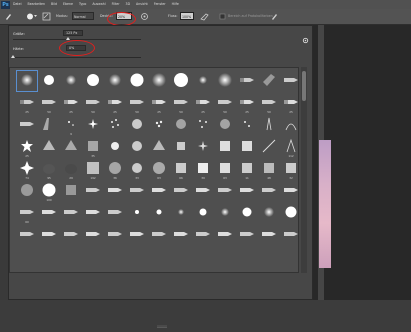 The height and width of the screenshot is (332, 411). Describe the element at coordinates (17, 4) in the screenshot. I see `menu-datei: Datei` at that location.